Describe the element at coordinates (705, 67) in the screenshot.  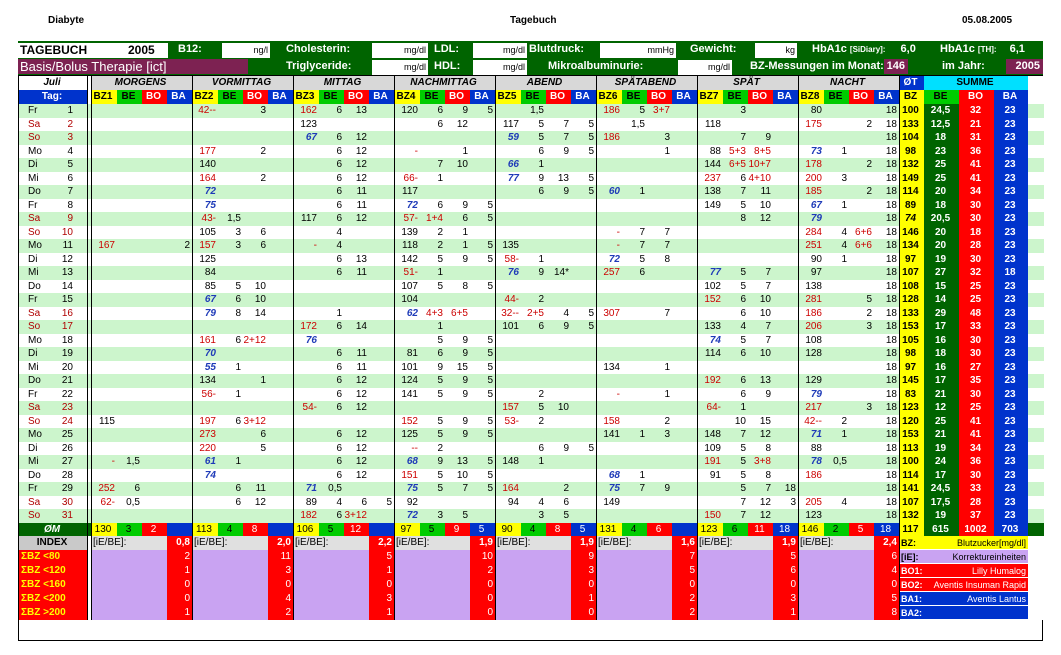
I see `mikro-field: mg/dl` at that location.